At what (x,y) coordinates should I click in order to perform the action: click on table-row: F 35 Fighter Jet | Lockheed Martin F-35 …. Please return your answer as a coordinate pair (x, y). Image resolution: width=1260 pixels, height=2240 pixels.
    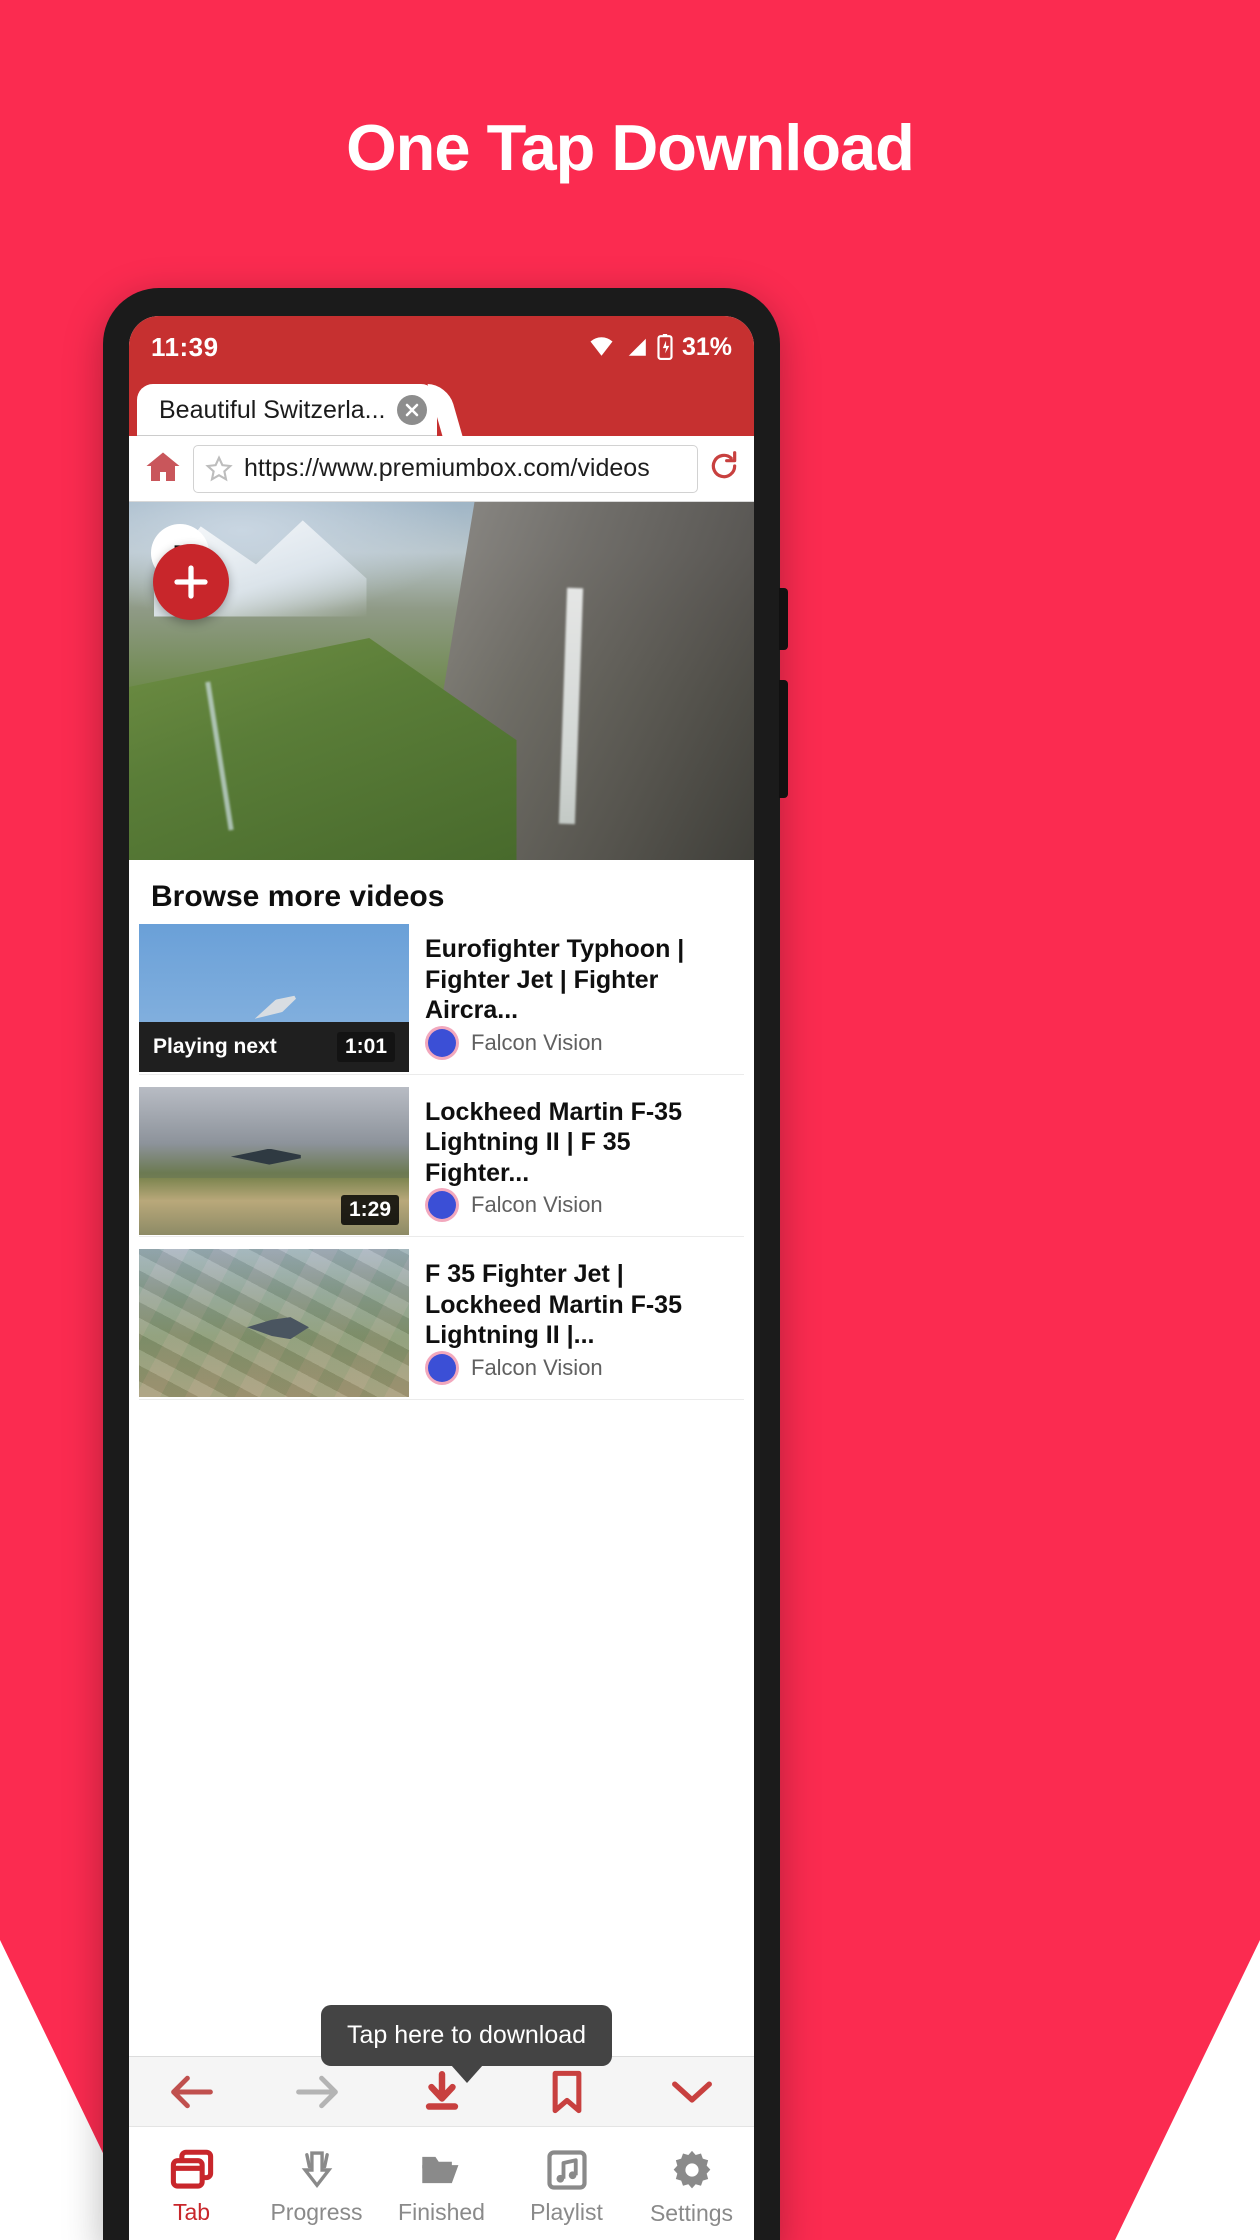
    Looking at the image, I should click on (441, 1324).